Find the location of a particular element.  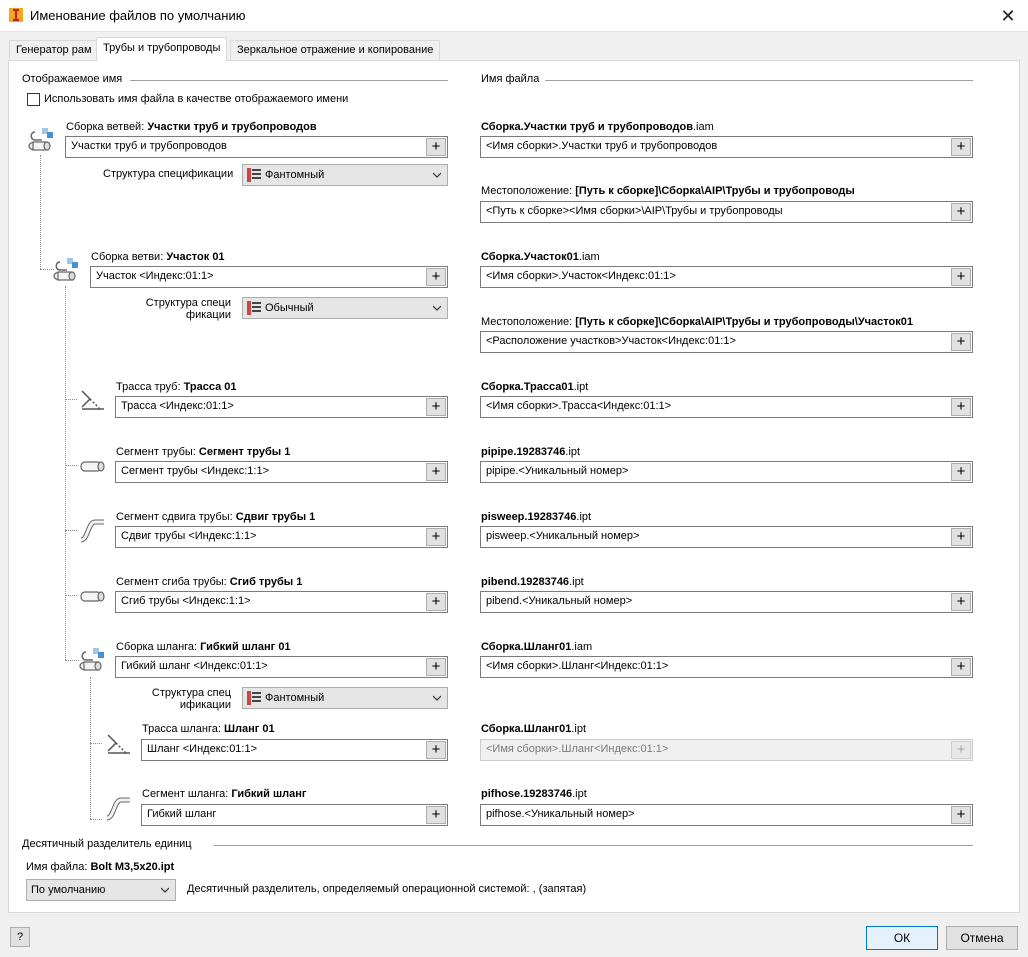

hose-assembly-filename-label: Сборка.Шланг01.iam is located at coordinates (537, 647).